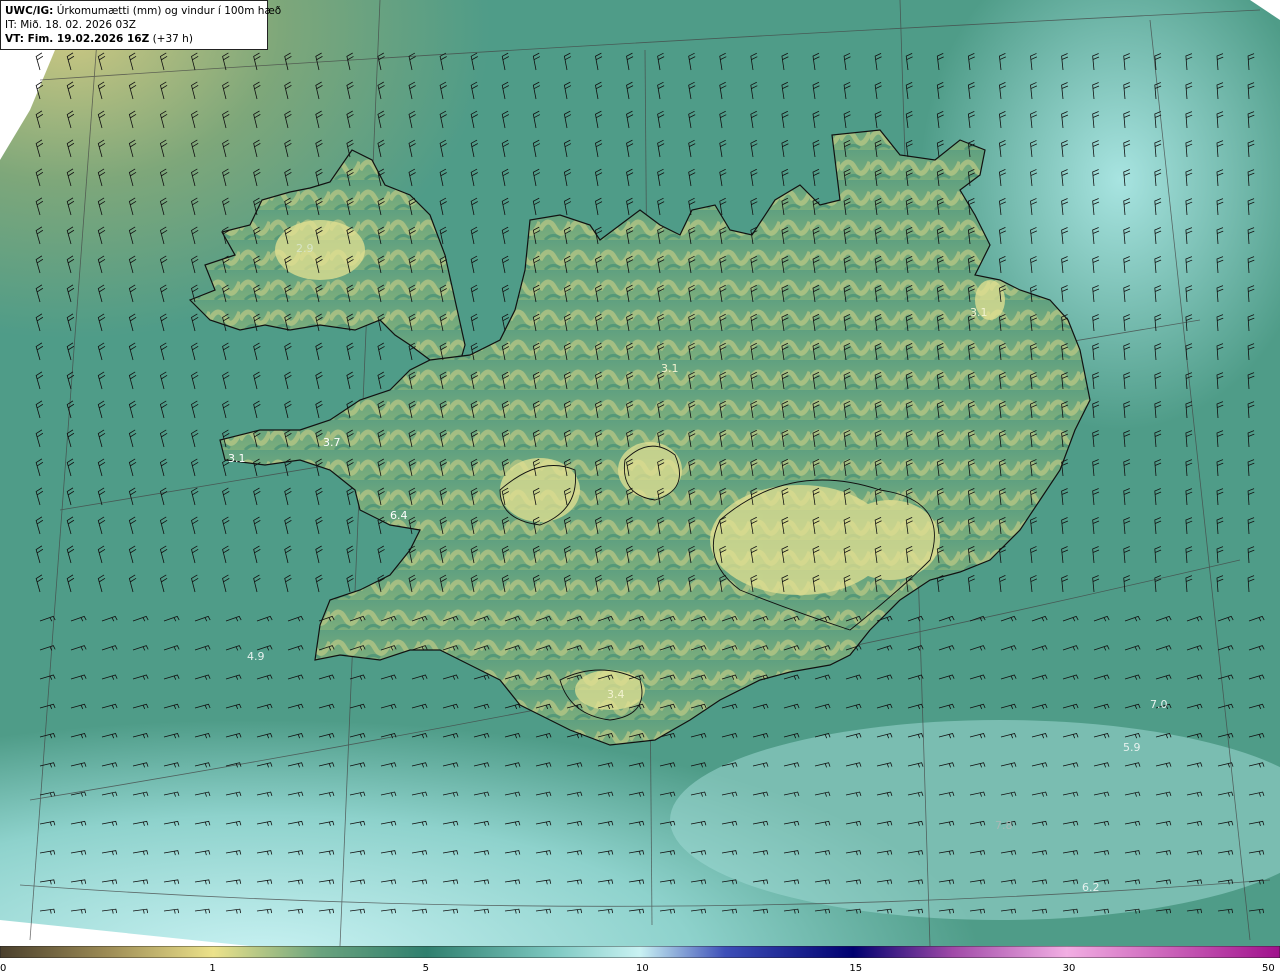  What do you see at coordinates (1132, 747) in the screenshot?
I see `value-label-5-9-southeast-sea: 5.9` at bounding box center [1132, 747].